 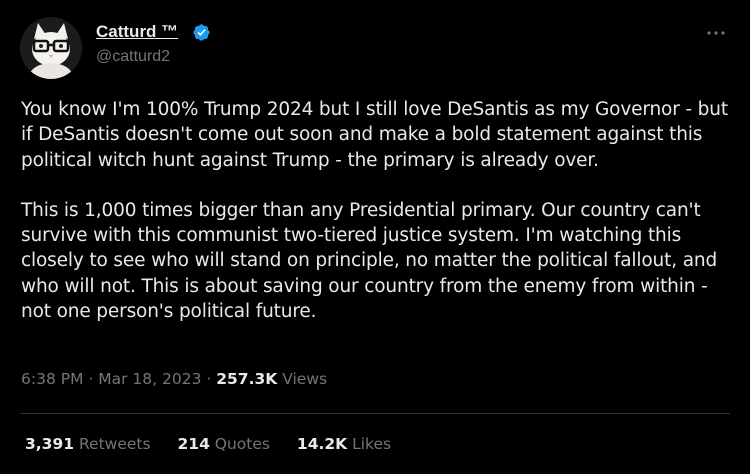 I want to click on divider, so click(x=375, y=413).